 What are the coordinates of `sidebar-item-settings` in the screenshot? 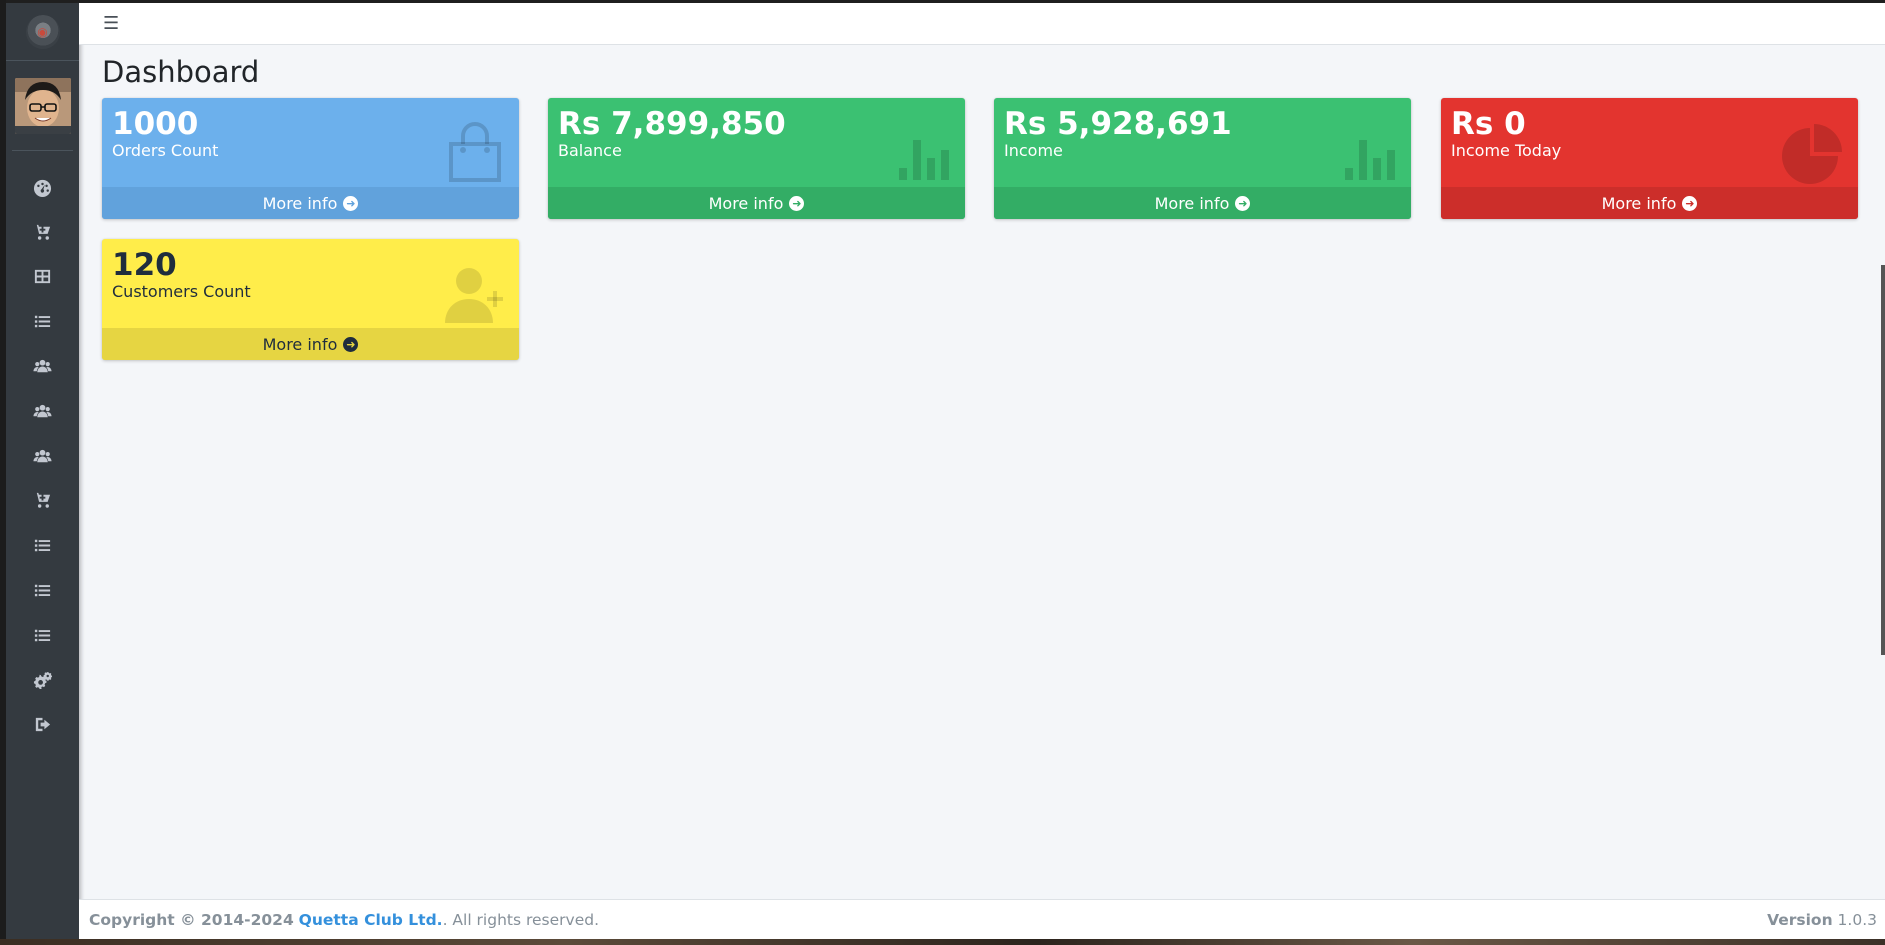 It's located at (42, 680).